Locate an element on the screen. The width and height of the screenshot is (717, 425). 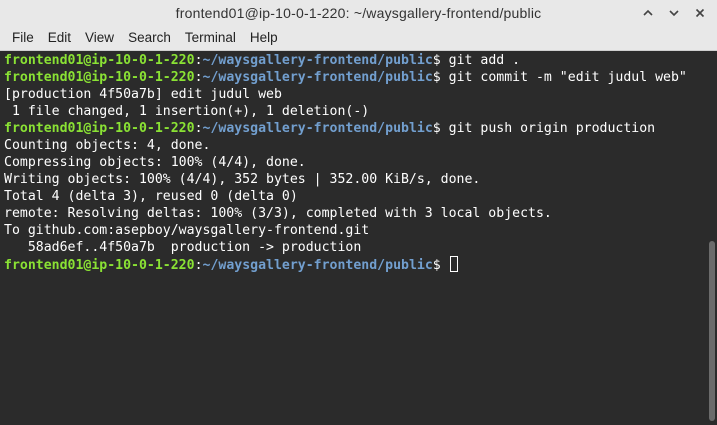
output-line: [production 4f50a7b] edit judul web is located at coordinates (355, 94).